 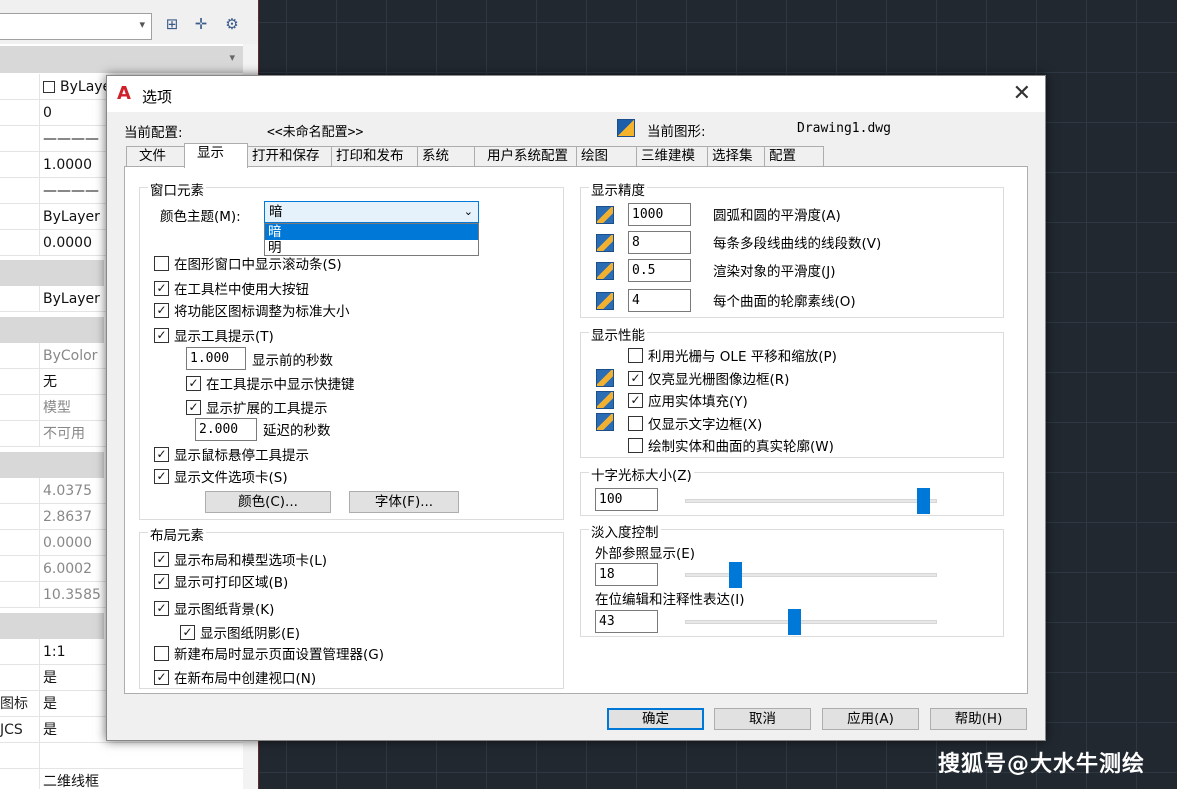 What do you see at coordinates (221, 581) in the screenshot?
I see `chk-printable-area: ✓ 显示可打印区域(B)` at bounding box center [221, 581].